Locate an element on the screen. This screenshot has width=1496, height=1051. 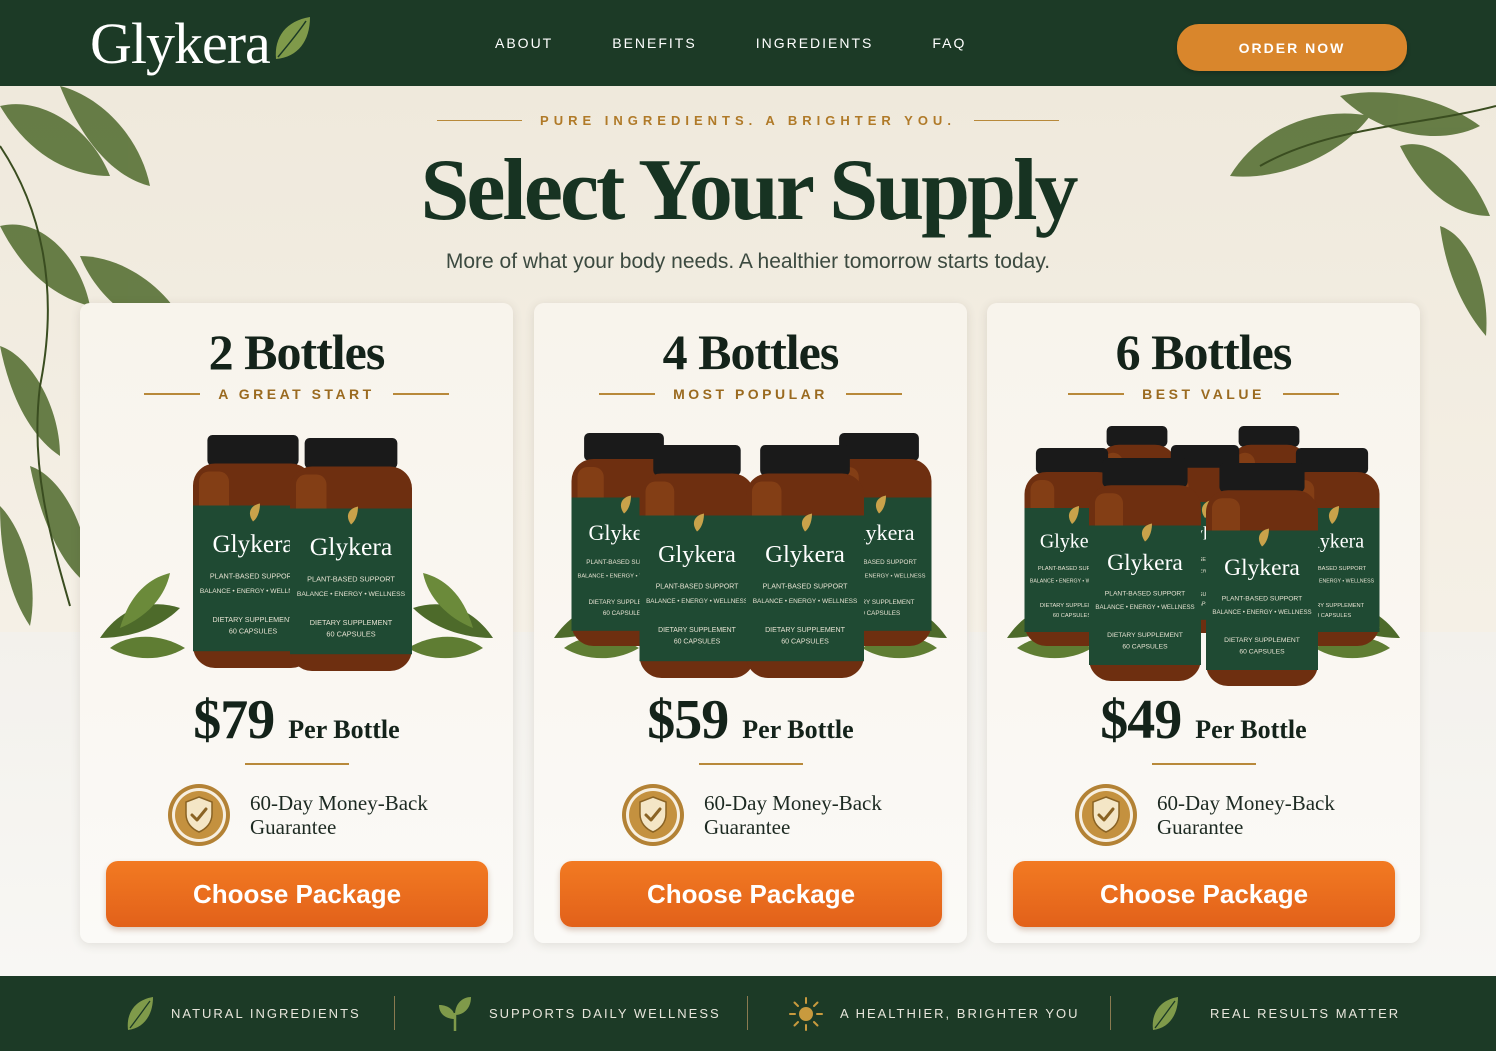
package-subtitle: A GREAT START is located at coordinates (296, 394).